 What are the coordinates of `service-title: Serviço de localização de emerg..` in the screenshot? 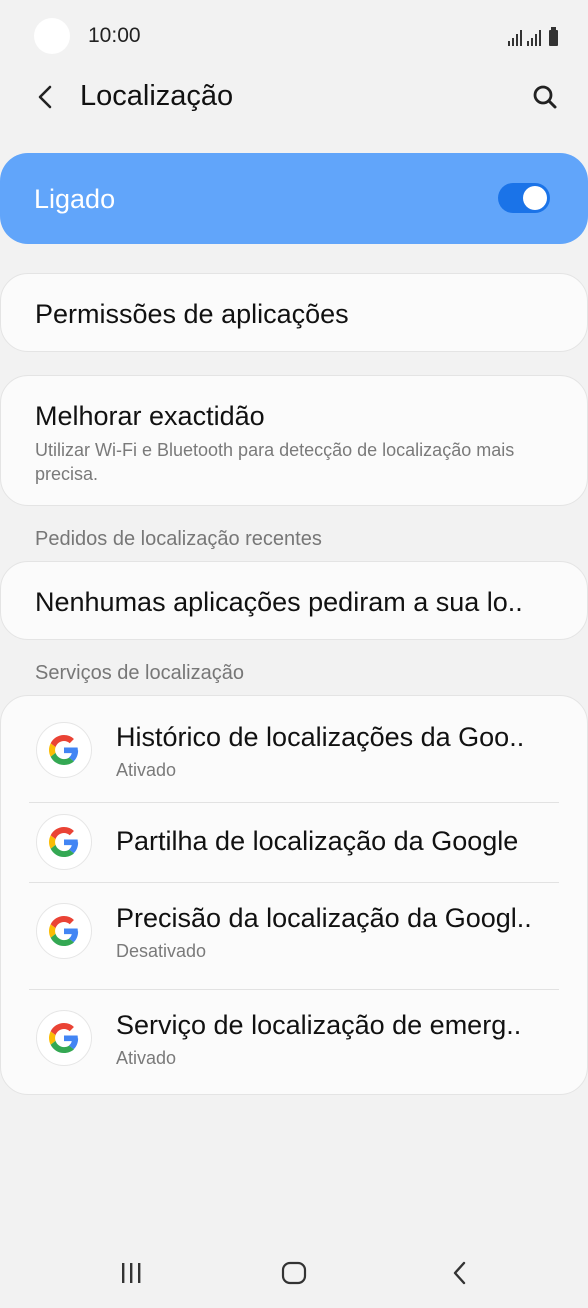 It's located at (319, 1025).